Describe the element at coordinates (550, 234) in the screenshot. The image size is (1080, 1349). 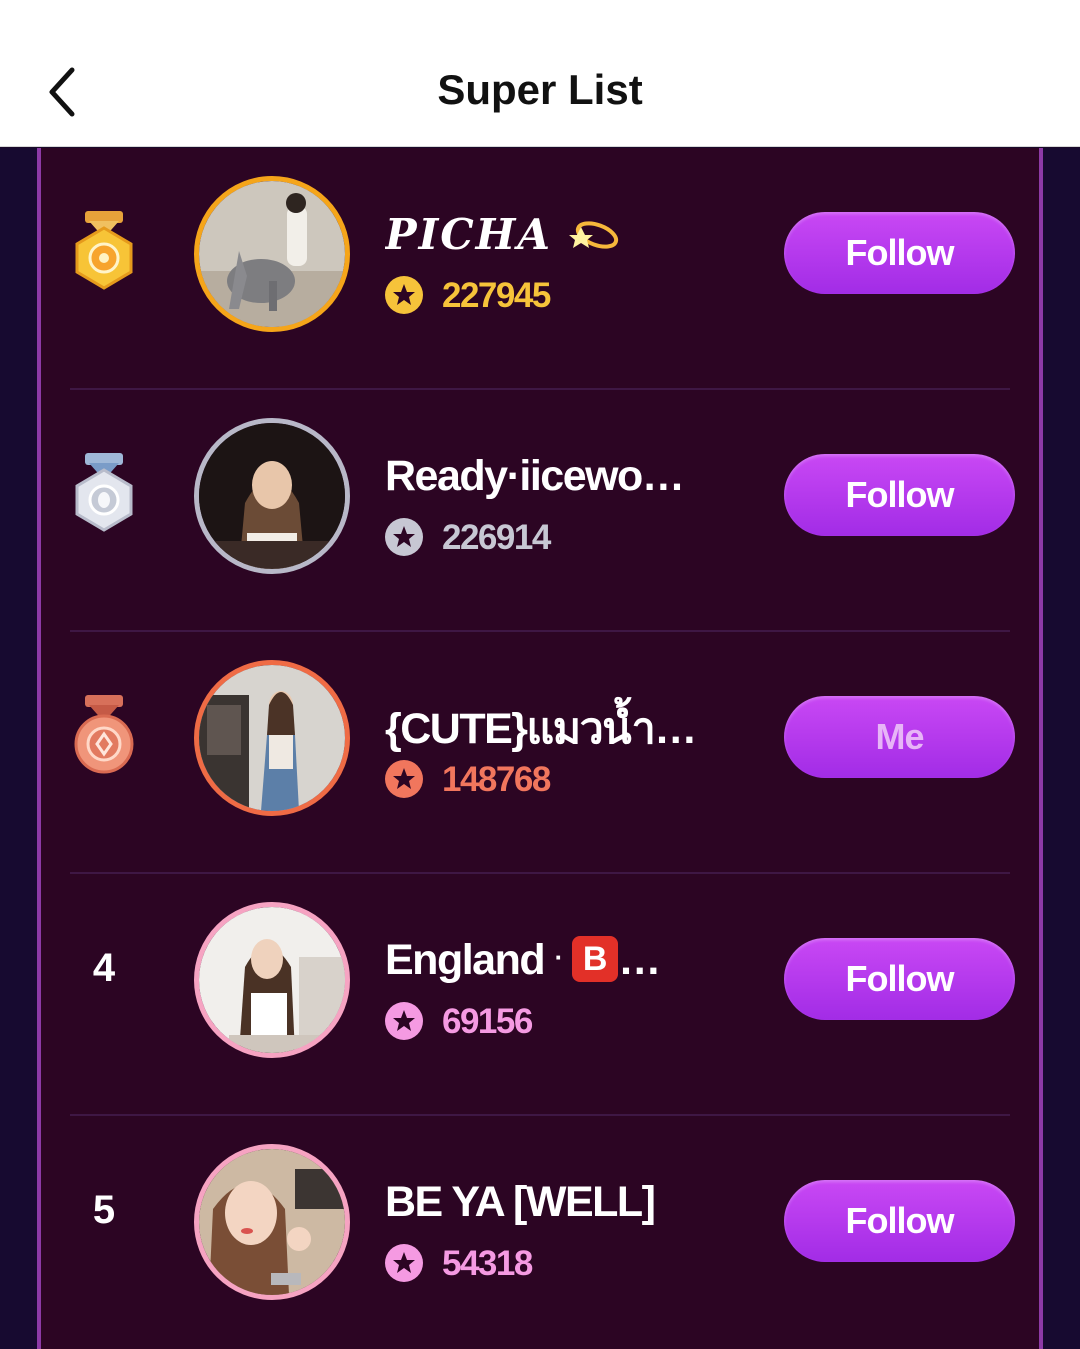
I see `user-name: PICHA` at that location.